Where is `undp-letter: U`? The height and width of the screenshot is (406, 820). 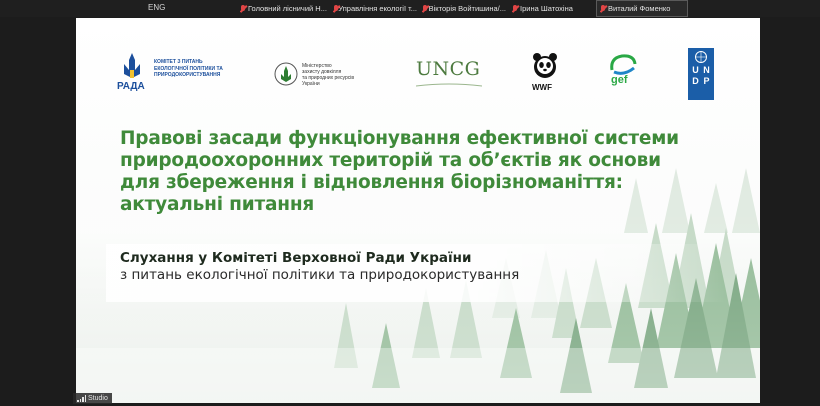 undp-letter: U is located at coordinates (695, 70).